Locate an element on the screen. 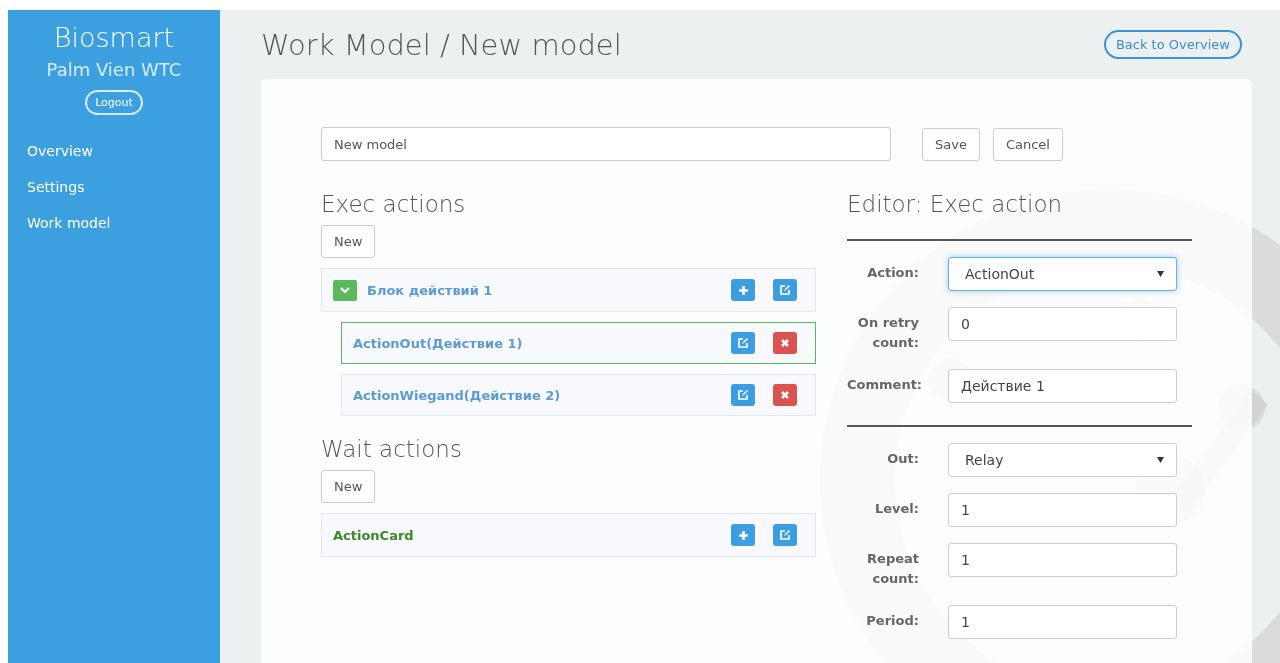  page-title: Work Model / New model is located at coordinates (441, 44).